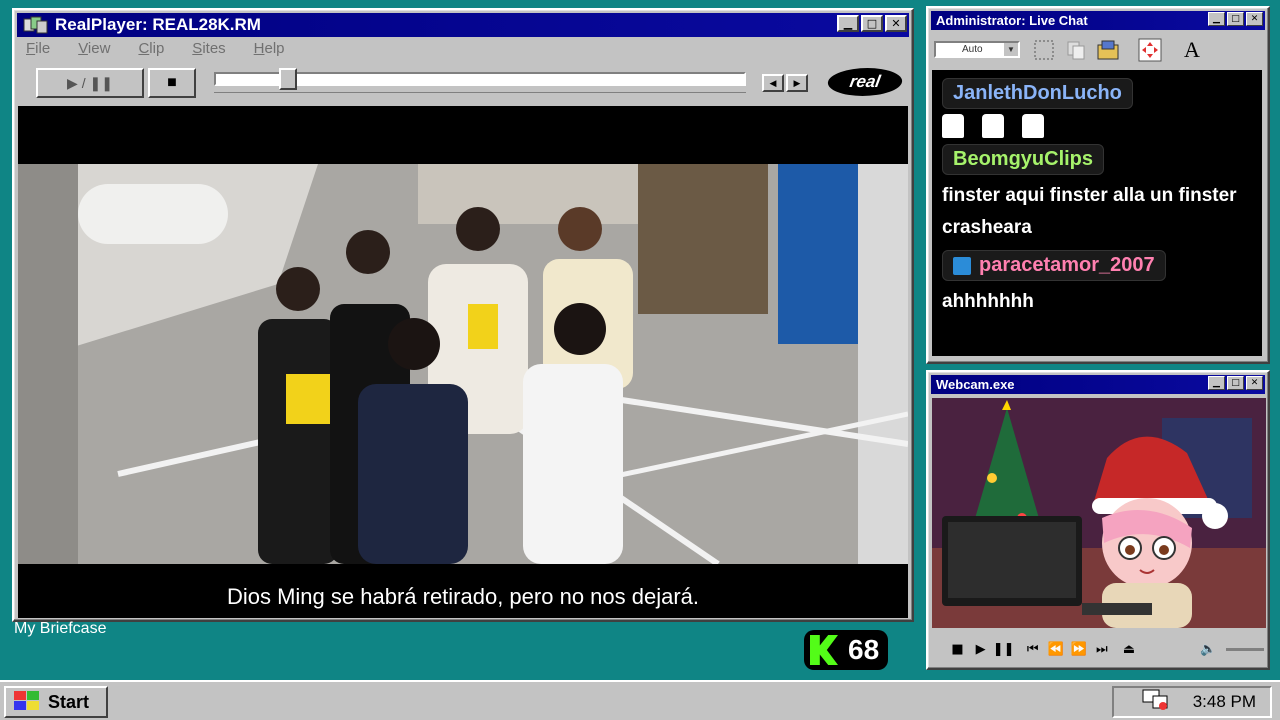  Describe the element at coordinates (158, 24) in the screenshot. I see `realplayer-title: RealPlayer: REAL28K.RM` at that location.